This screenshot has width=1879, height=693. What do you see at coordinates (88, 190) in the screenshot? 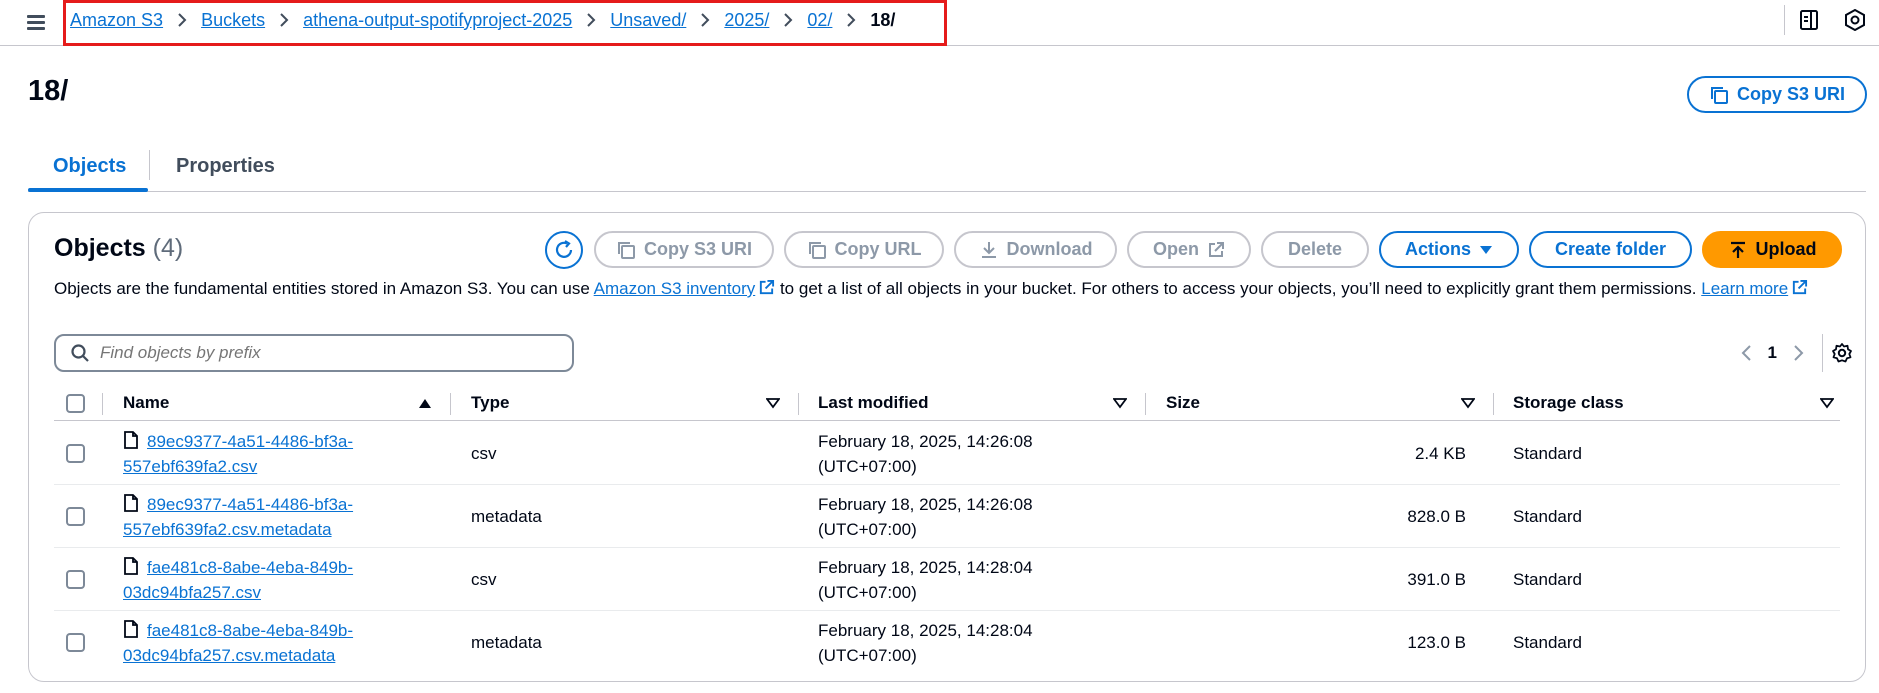
I see `active-tab-indicator` at bounding box center [88, 190].